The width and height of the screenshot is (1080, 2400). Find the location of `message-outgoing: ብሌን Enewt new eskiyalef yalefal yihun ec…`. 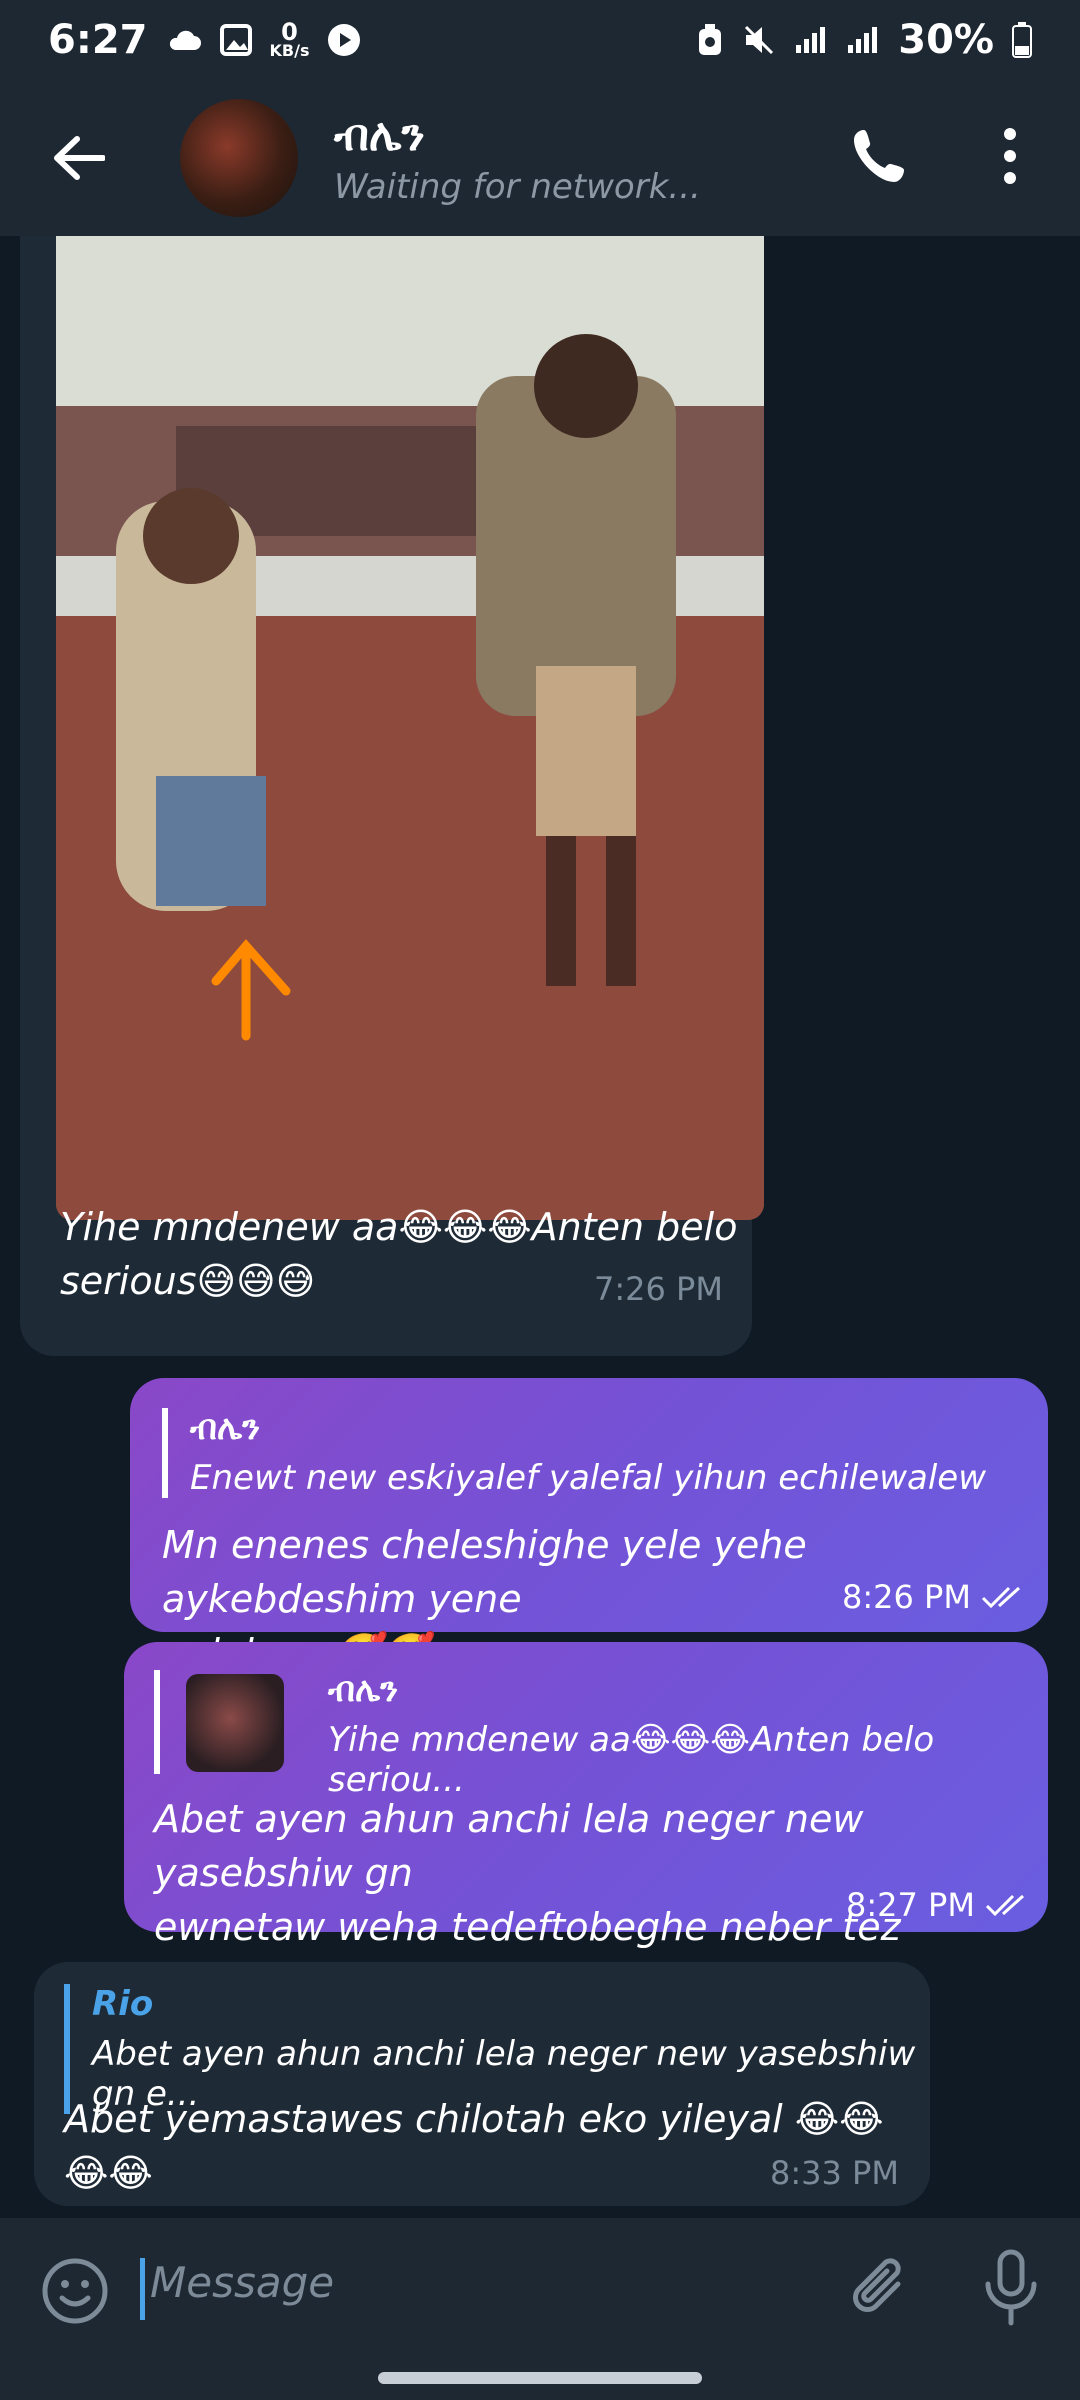

message-outgoing: ብሌን Enewt new eskiyalef yalefal yihun ec… is located at coordinates (589, 1526).